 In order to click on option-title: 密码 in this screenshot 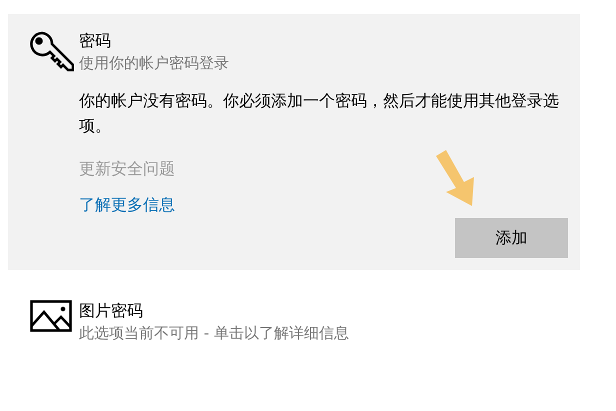, I will do `click(95, 41)`.